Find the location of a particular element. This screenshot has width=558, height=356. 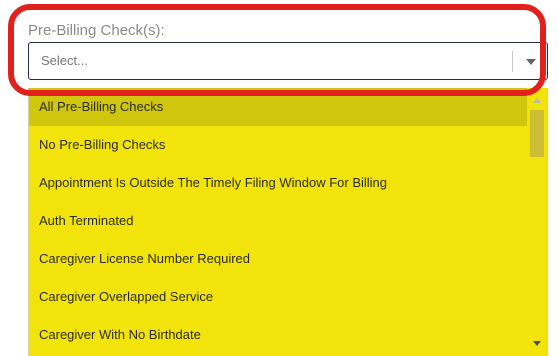

scroll-up-arrow-icon is located at coordinates (537, 100).